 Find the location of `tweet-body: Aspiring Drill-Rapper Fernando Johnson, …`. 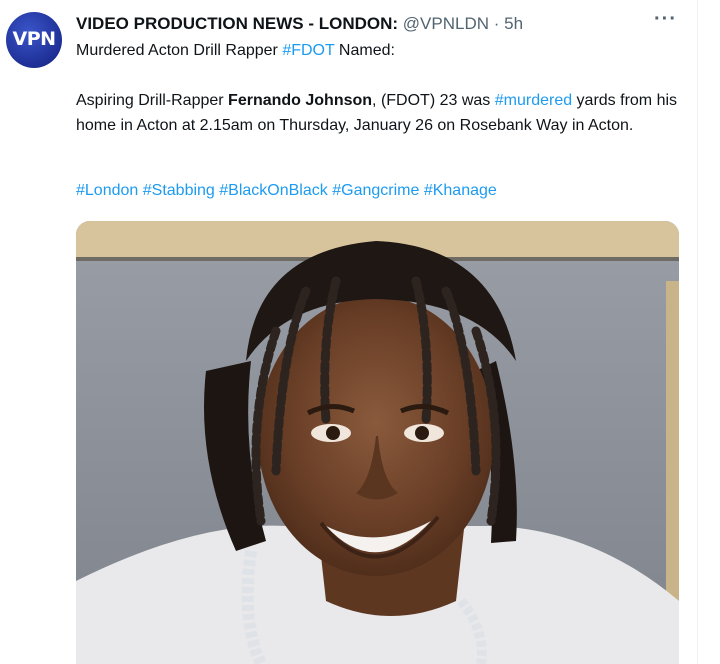

tweet-body: Aspiring Drill-Rapper Fernando Johnson, … is located at coordinates (381, 113).